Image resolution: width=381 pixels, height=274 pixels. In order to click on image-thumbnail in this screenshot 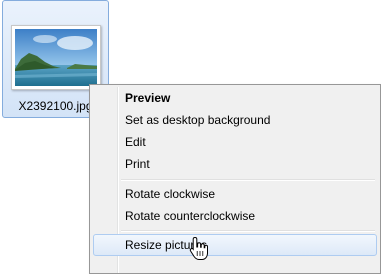, I will do `click(56, 57)`.